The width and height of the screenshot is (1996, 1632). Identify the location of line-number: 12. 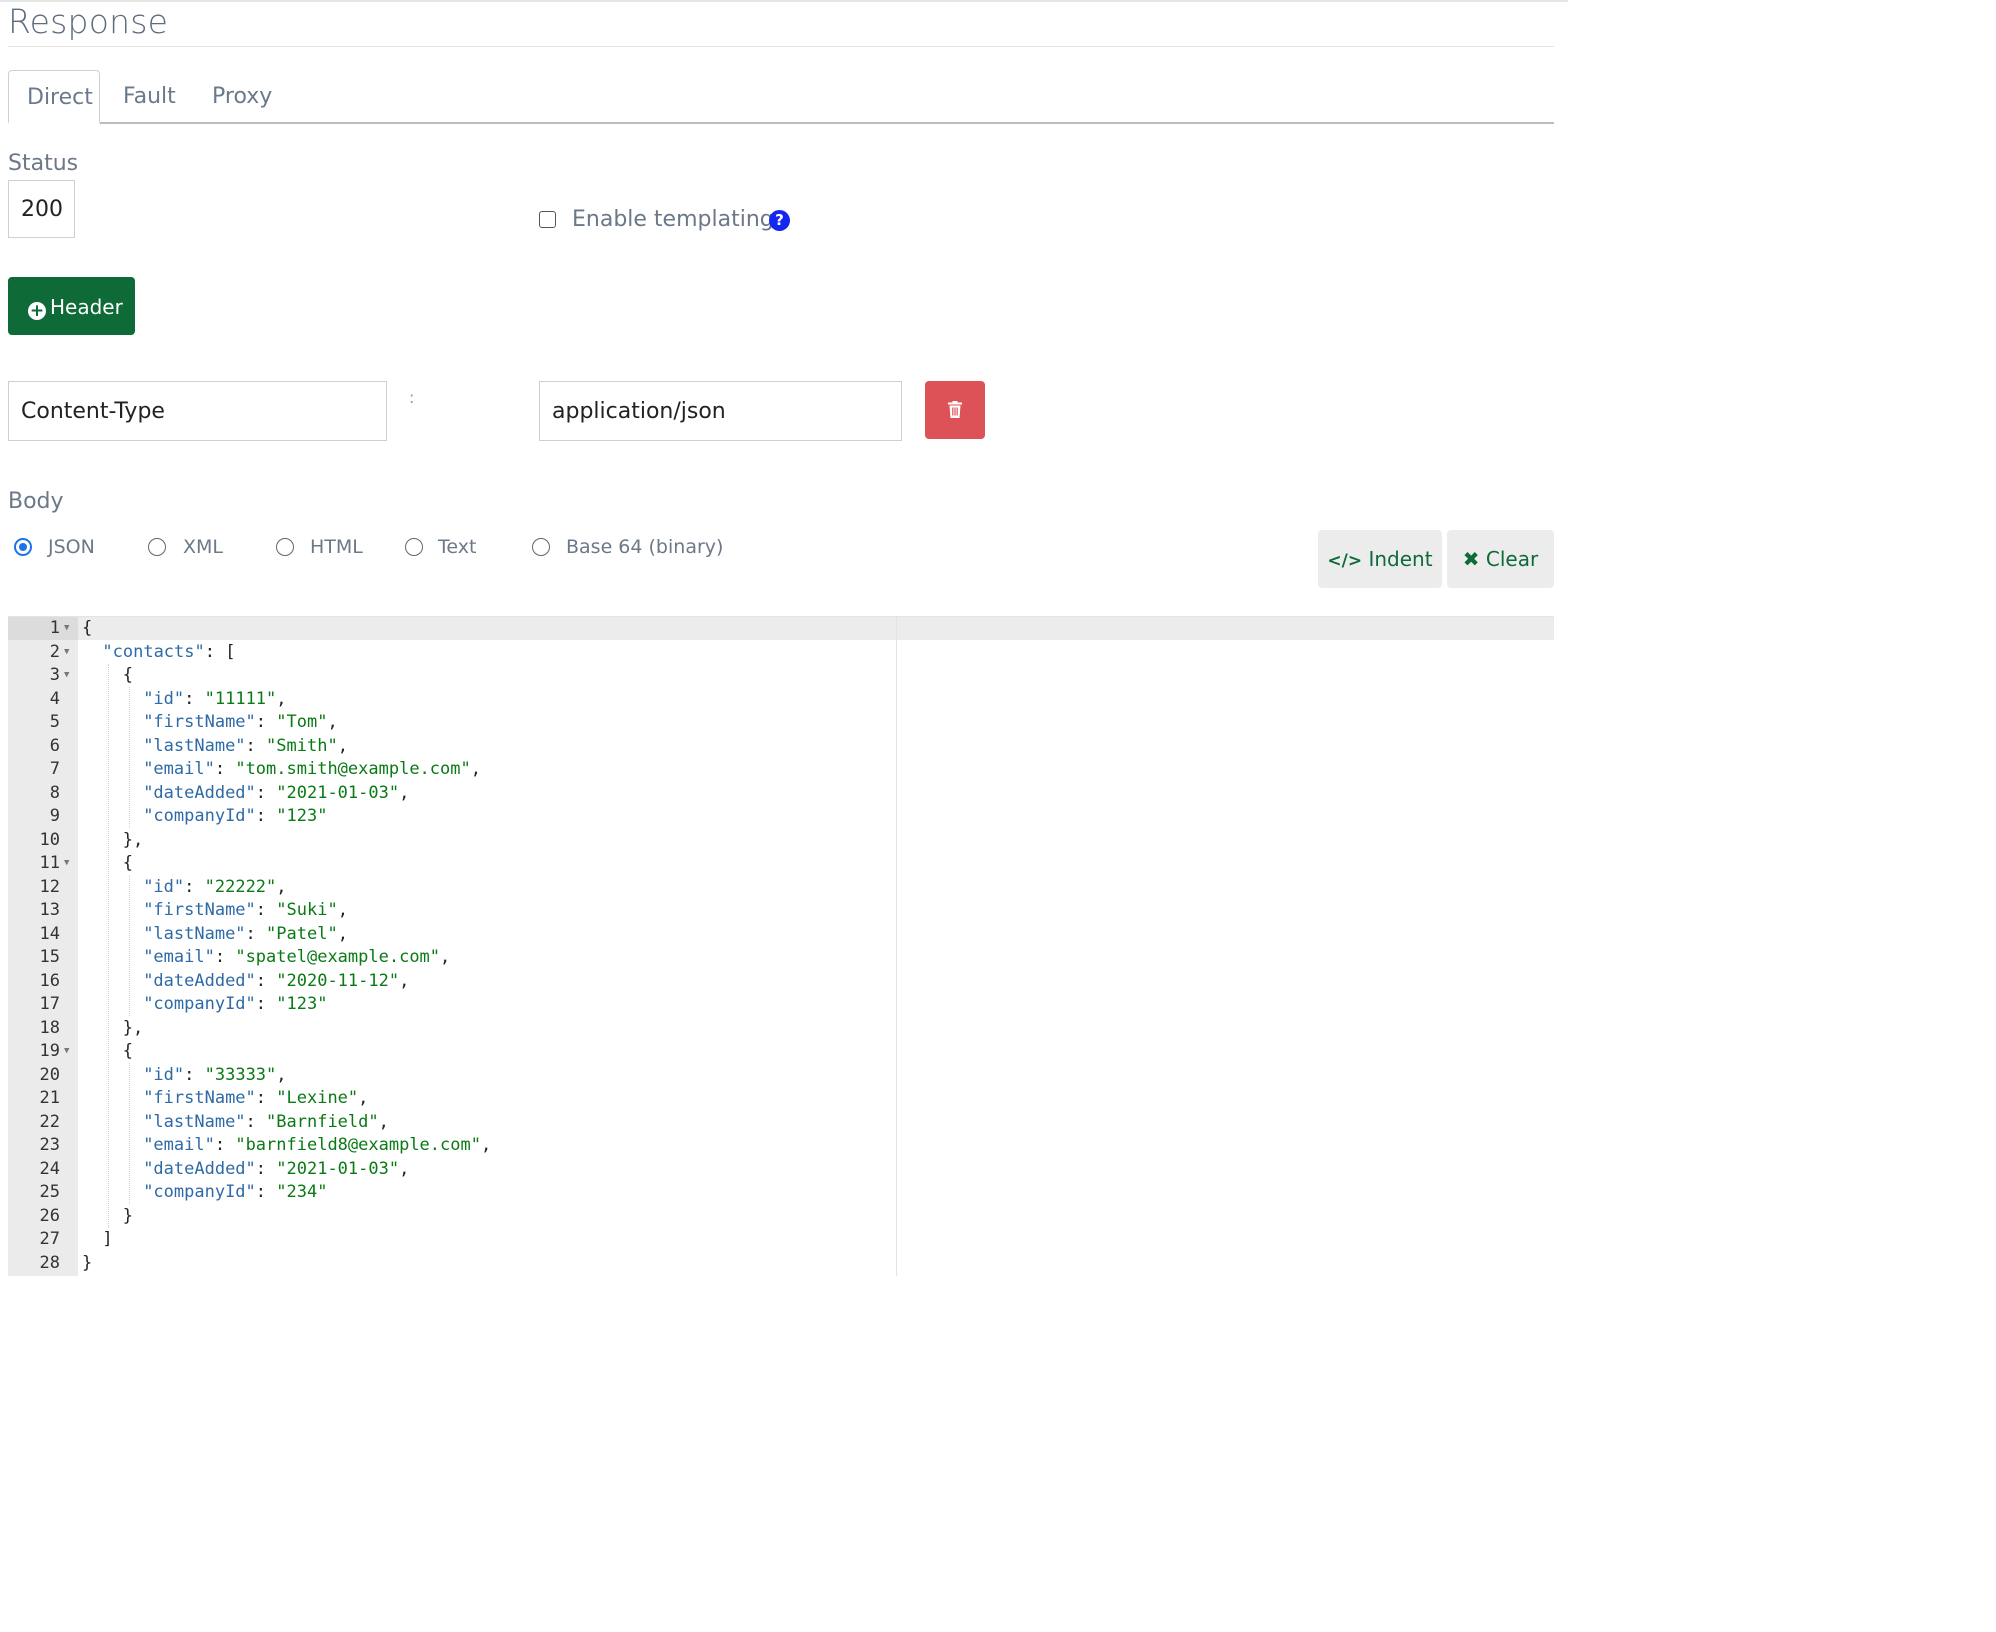
(49, 886).